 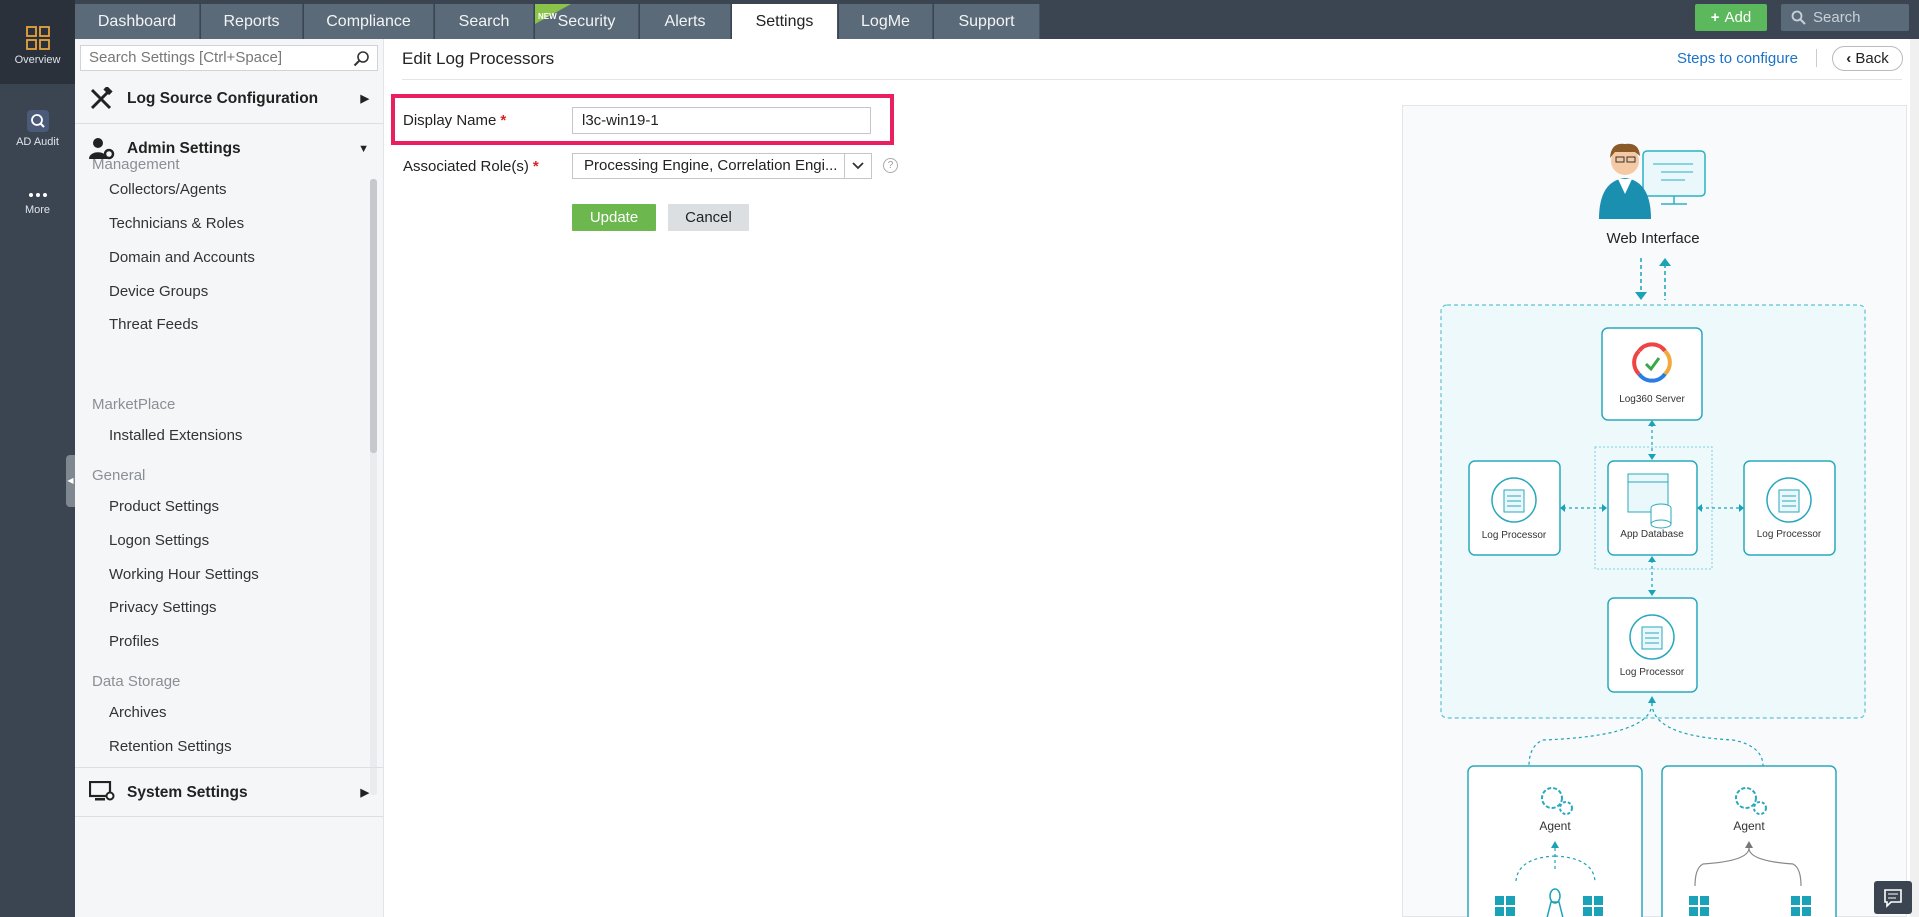 What do you see at coordinates (369, 21) in the screenshot?
I see `tab-compliance: Compliance` at bounding box center [369, 21].